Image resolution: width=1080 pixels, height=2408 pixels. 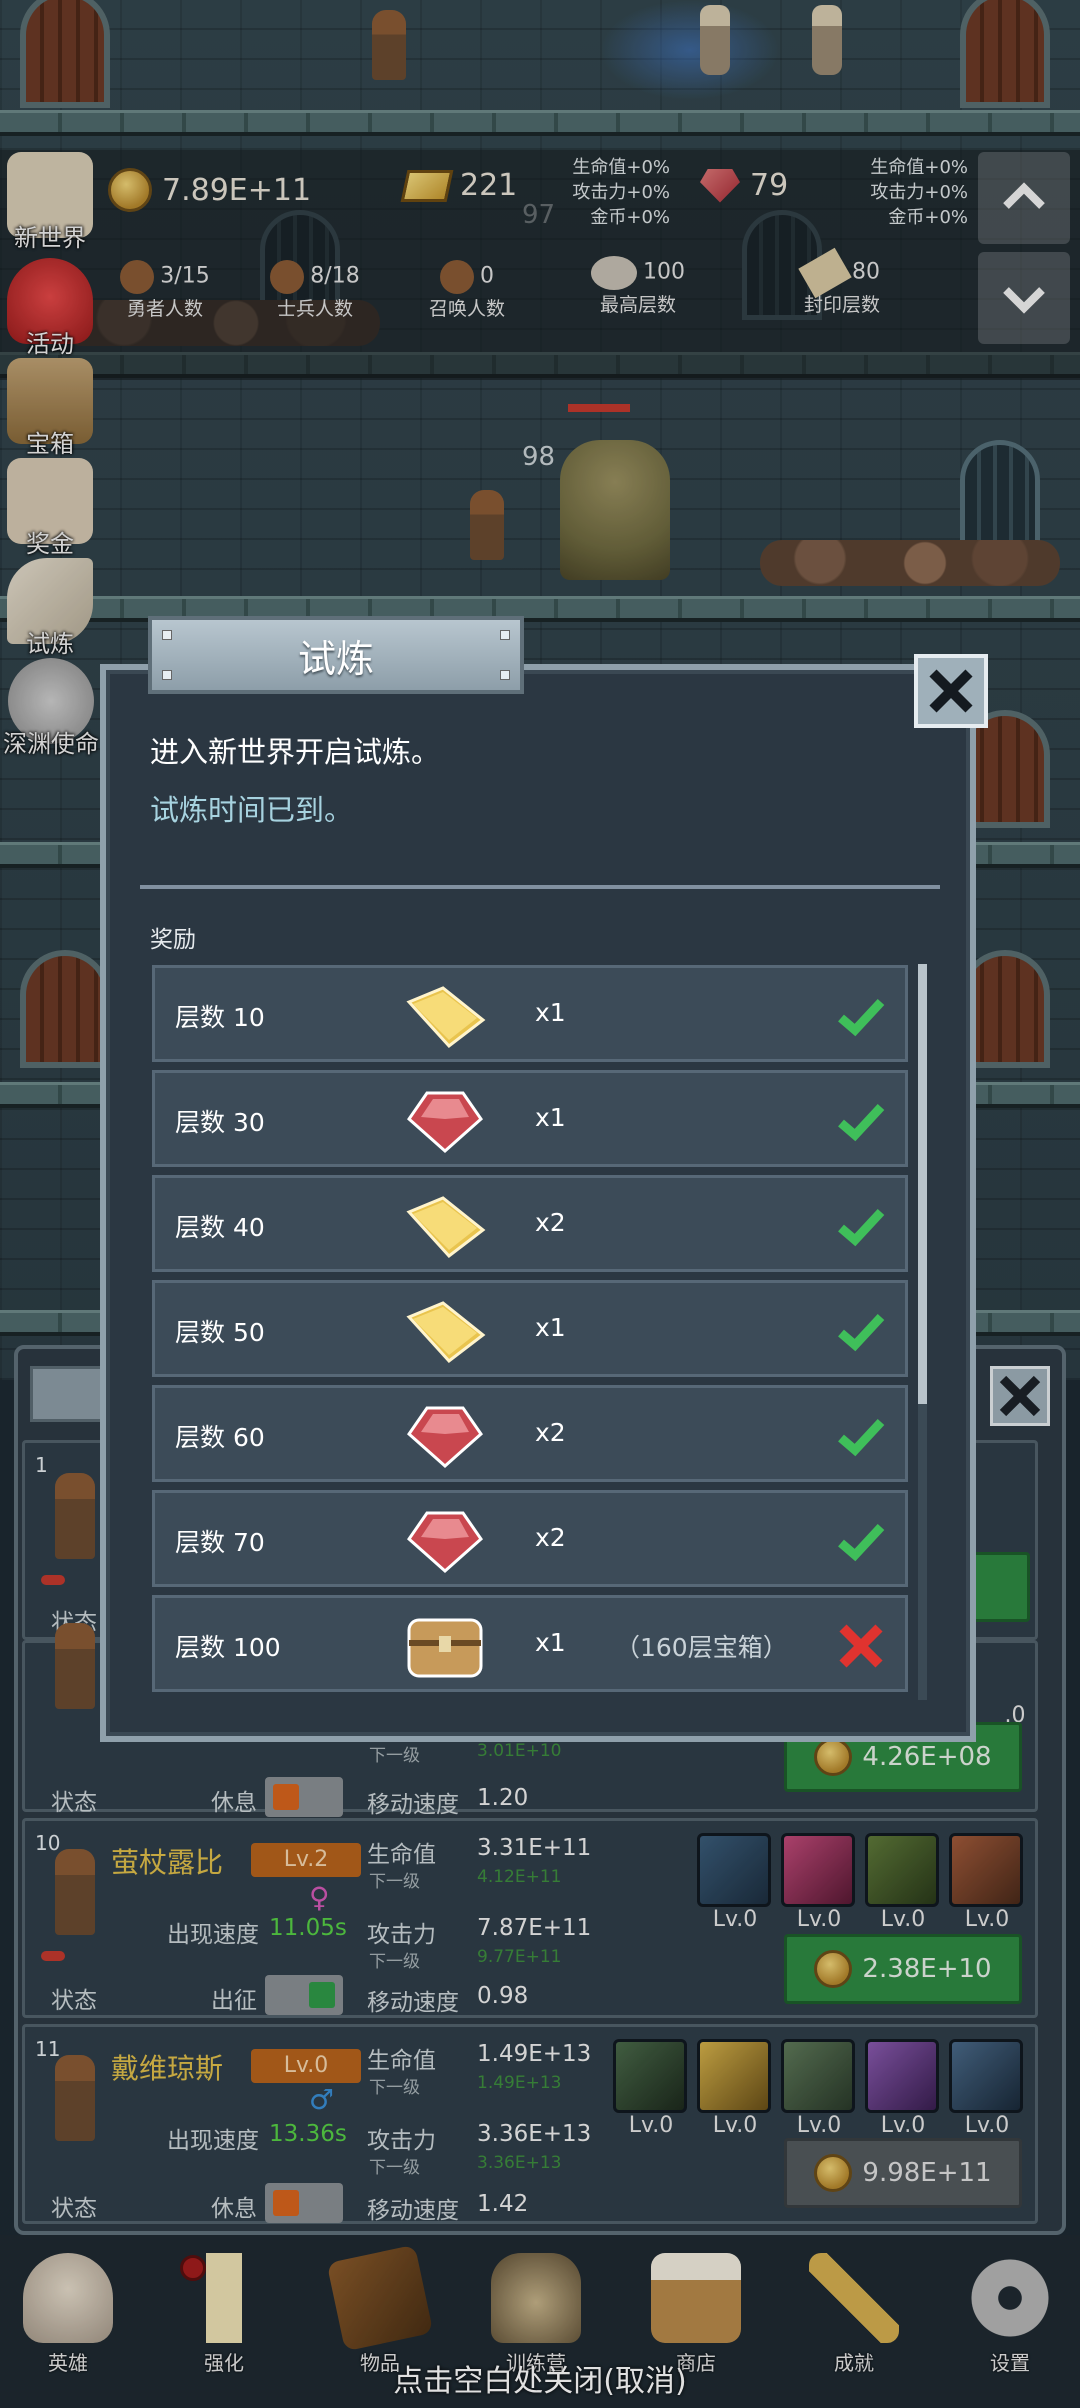 I want to click on reward-row: 层数 70 x2, so click(x=530, y=1538).